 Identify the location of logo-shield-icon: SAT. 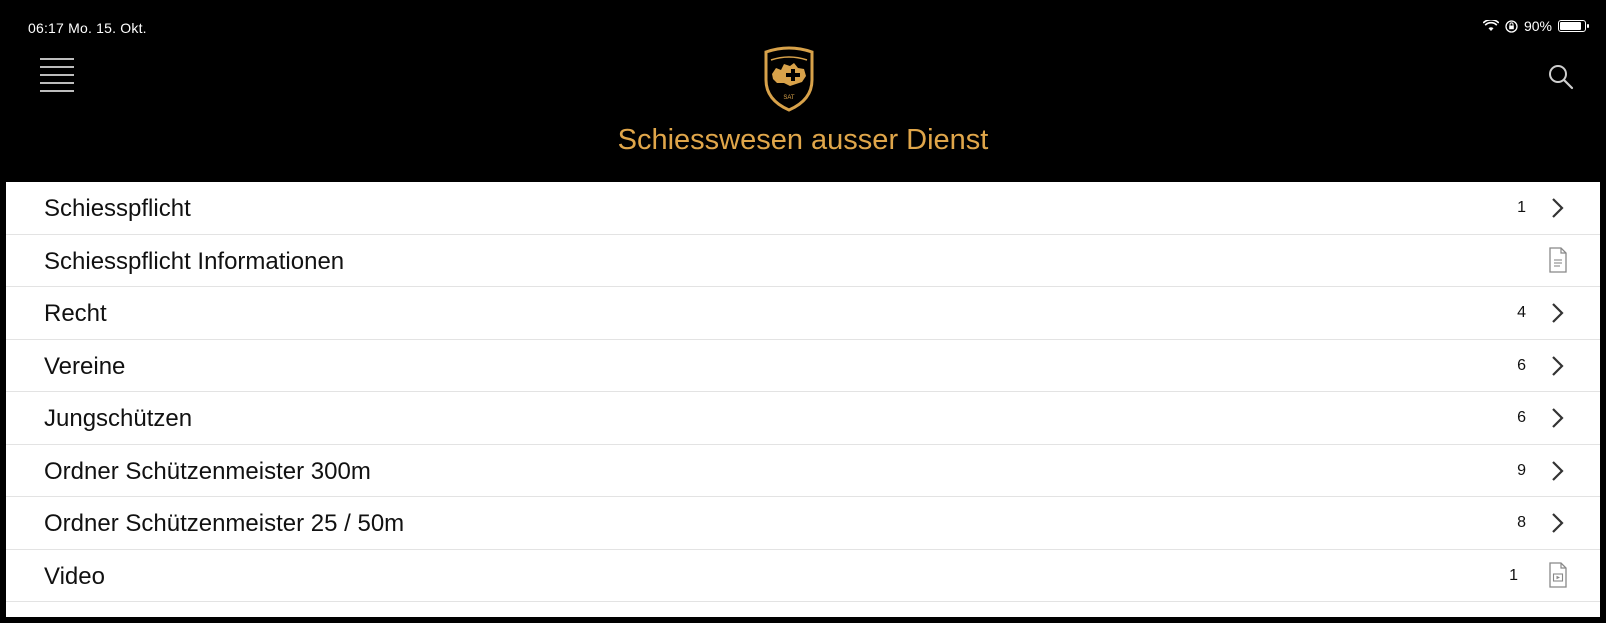
(789, 79).